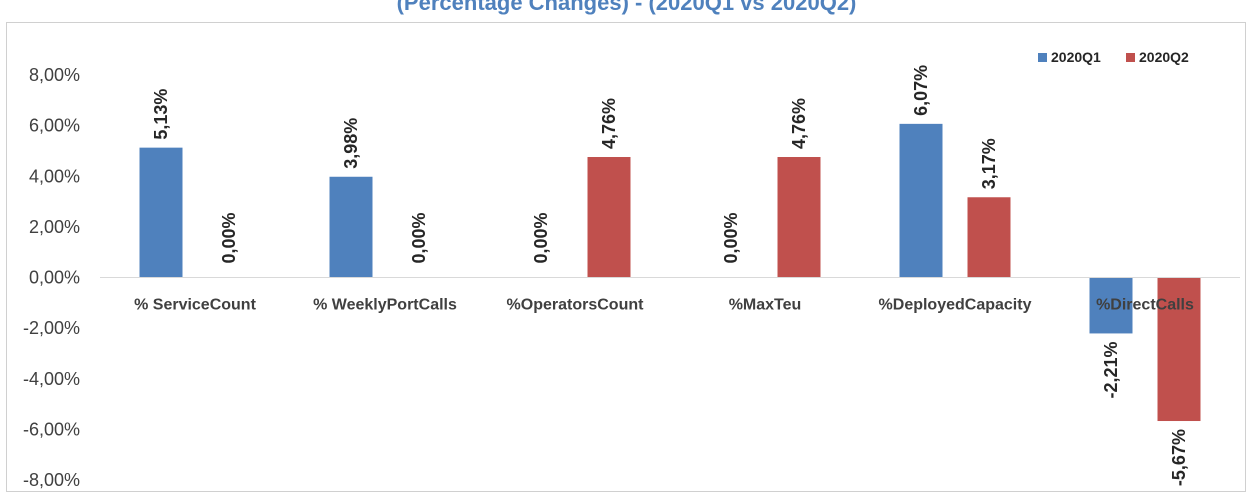 The image size is (1253, 499). Describe the element at coordinates (955, 305) in the screenshot. I see `category-label: %DeployedCapacity` at that location.